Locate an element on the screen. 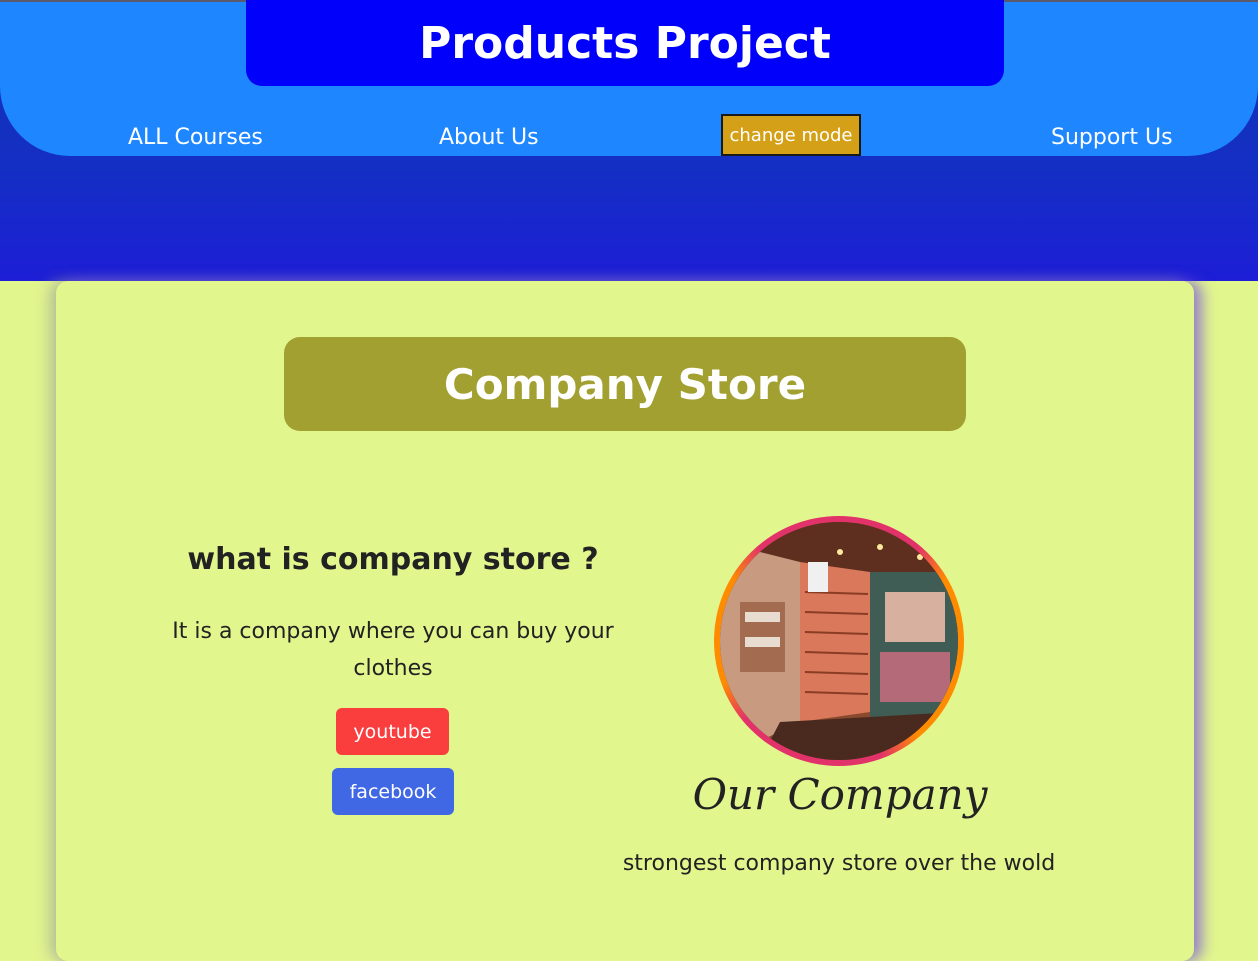  store-photo-frame is located at coordinates (839, 641).